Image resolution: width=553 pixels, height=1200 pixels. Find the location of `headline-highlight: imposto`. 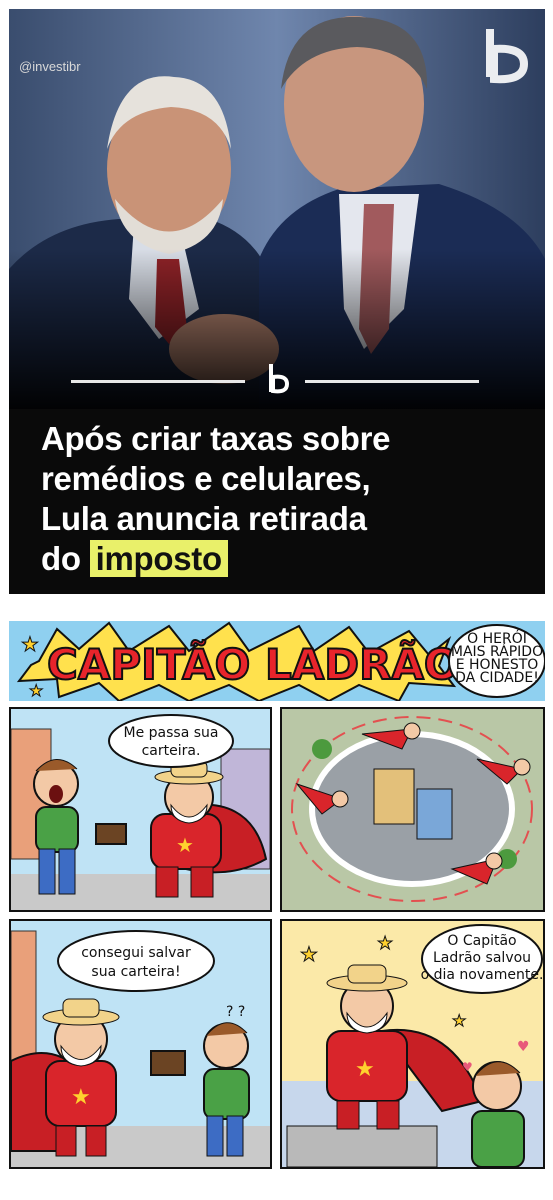

headline-highlight: imposto is located at coordinates (158, 558).